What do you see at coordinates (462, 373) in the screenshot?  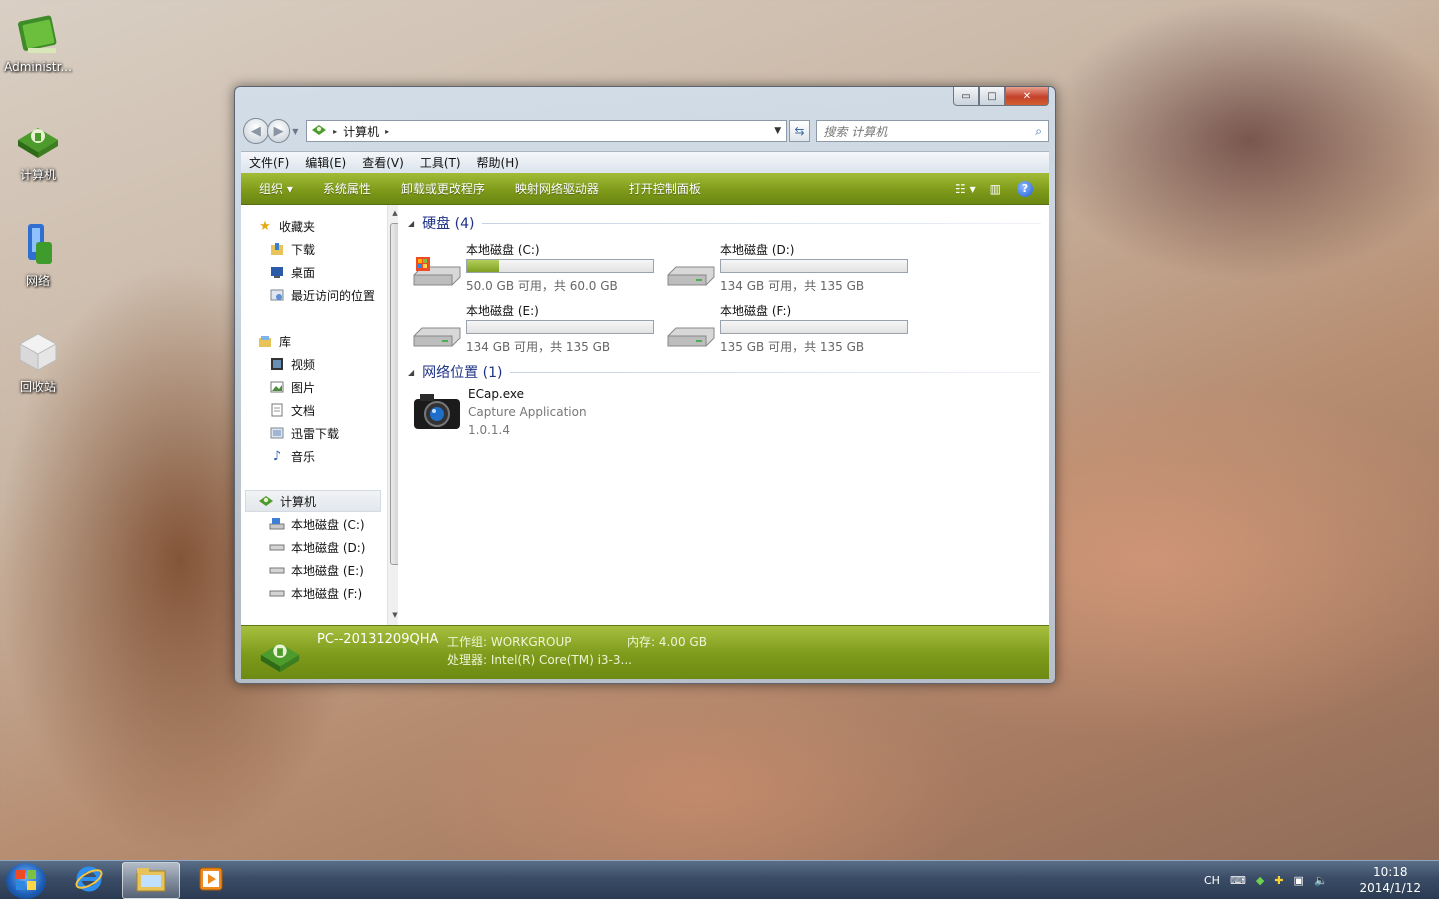 I see `group-title: 网络位置 (1)` at bounding box center [462, 373].